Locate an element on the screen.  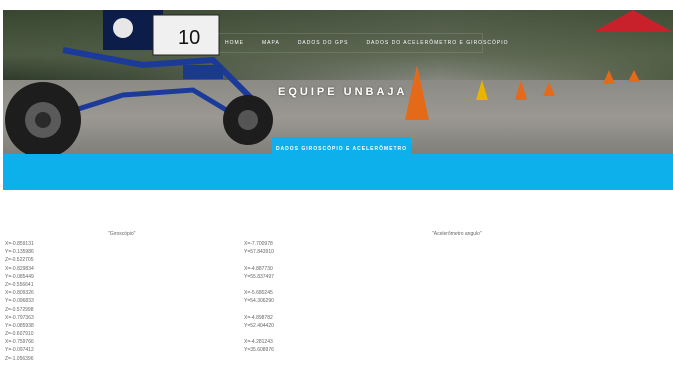
gyro-line: X=-0.829834 is located at coordinates (19, 268).